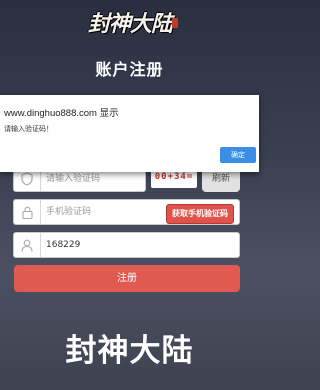  I want to click on get-sms-code-button: 获取手机验证码, so click(200, 214).